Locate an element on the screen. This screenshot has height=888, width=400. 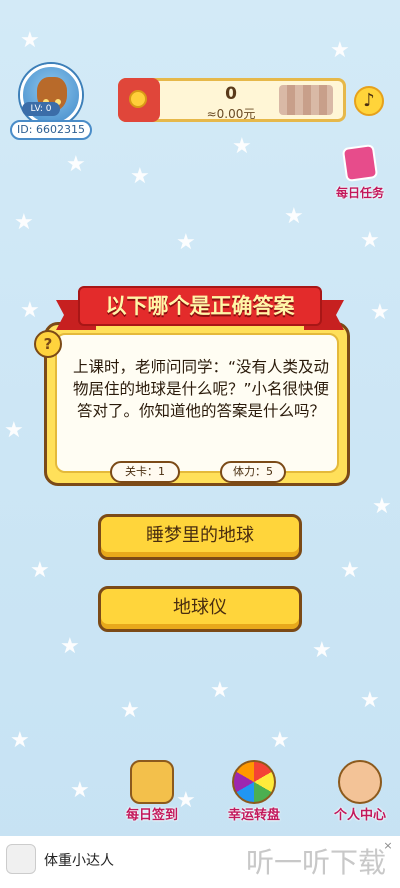
music-toggle-button: ♪ is located at coordinates (369, 101).